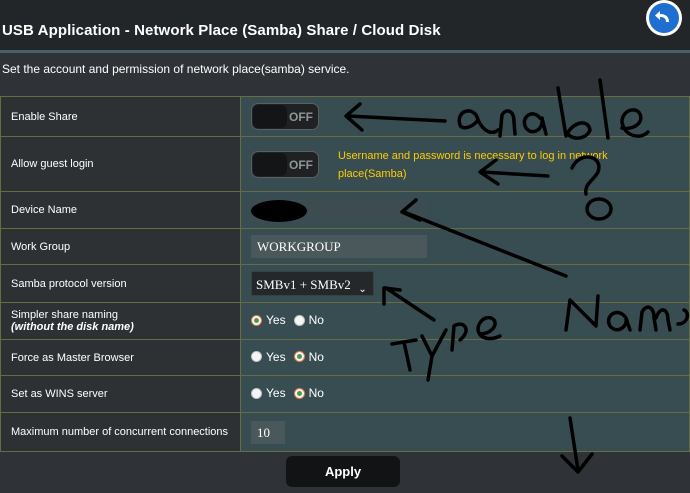 The height and width of the screenshot is (493, 690). I want to click on enable-share-cell: OFF, so click(465, 116).